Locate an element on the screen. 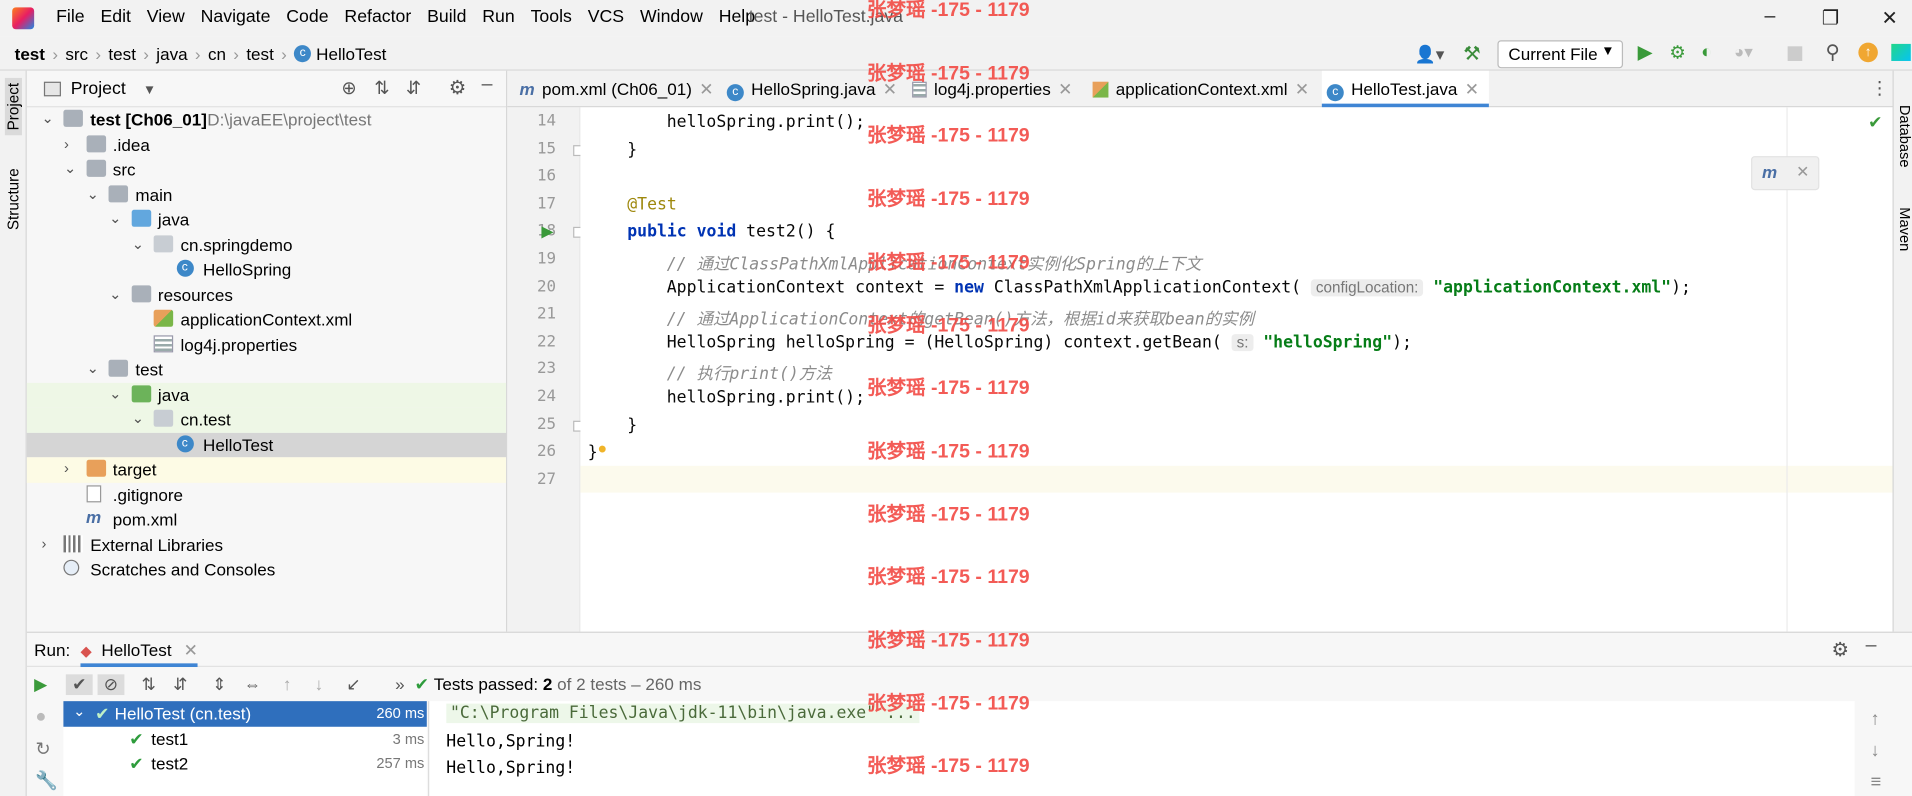 The height and width of the screenshot is (796, 1912). tree-item: c HelloTest is located at coordinates (266, 445).